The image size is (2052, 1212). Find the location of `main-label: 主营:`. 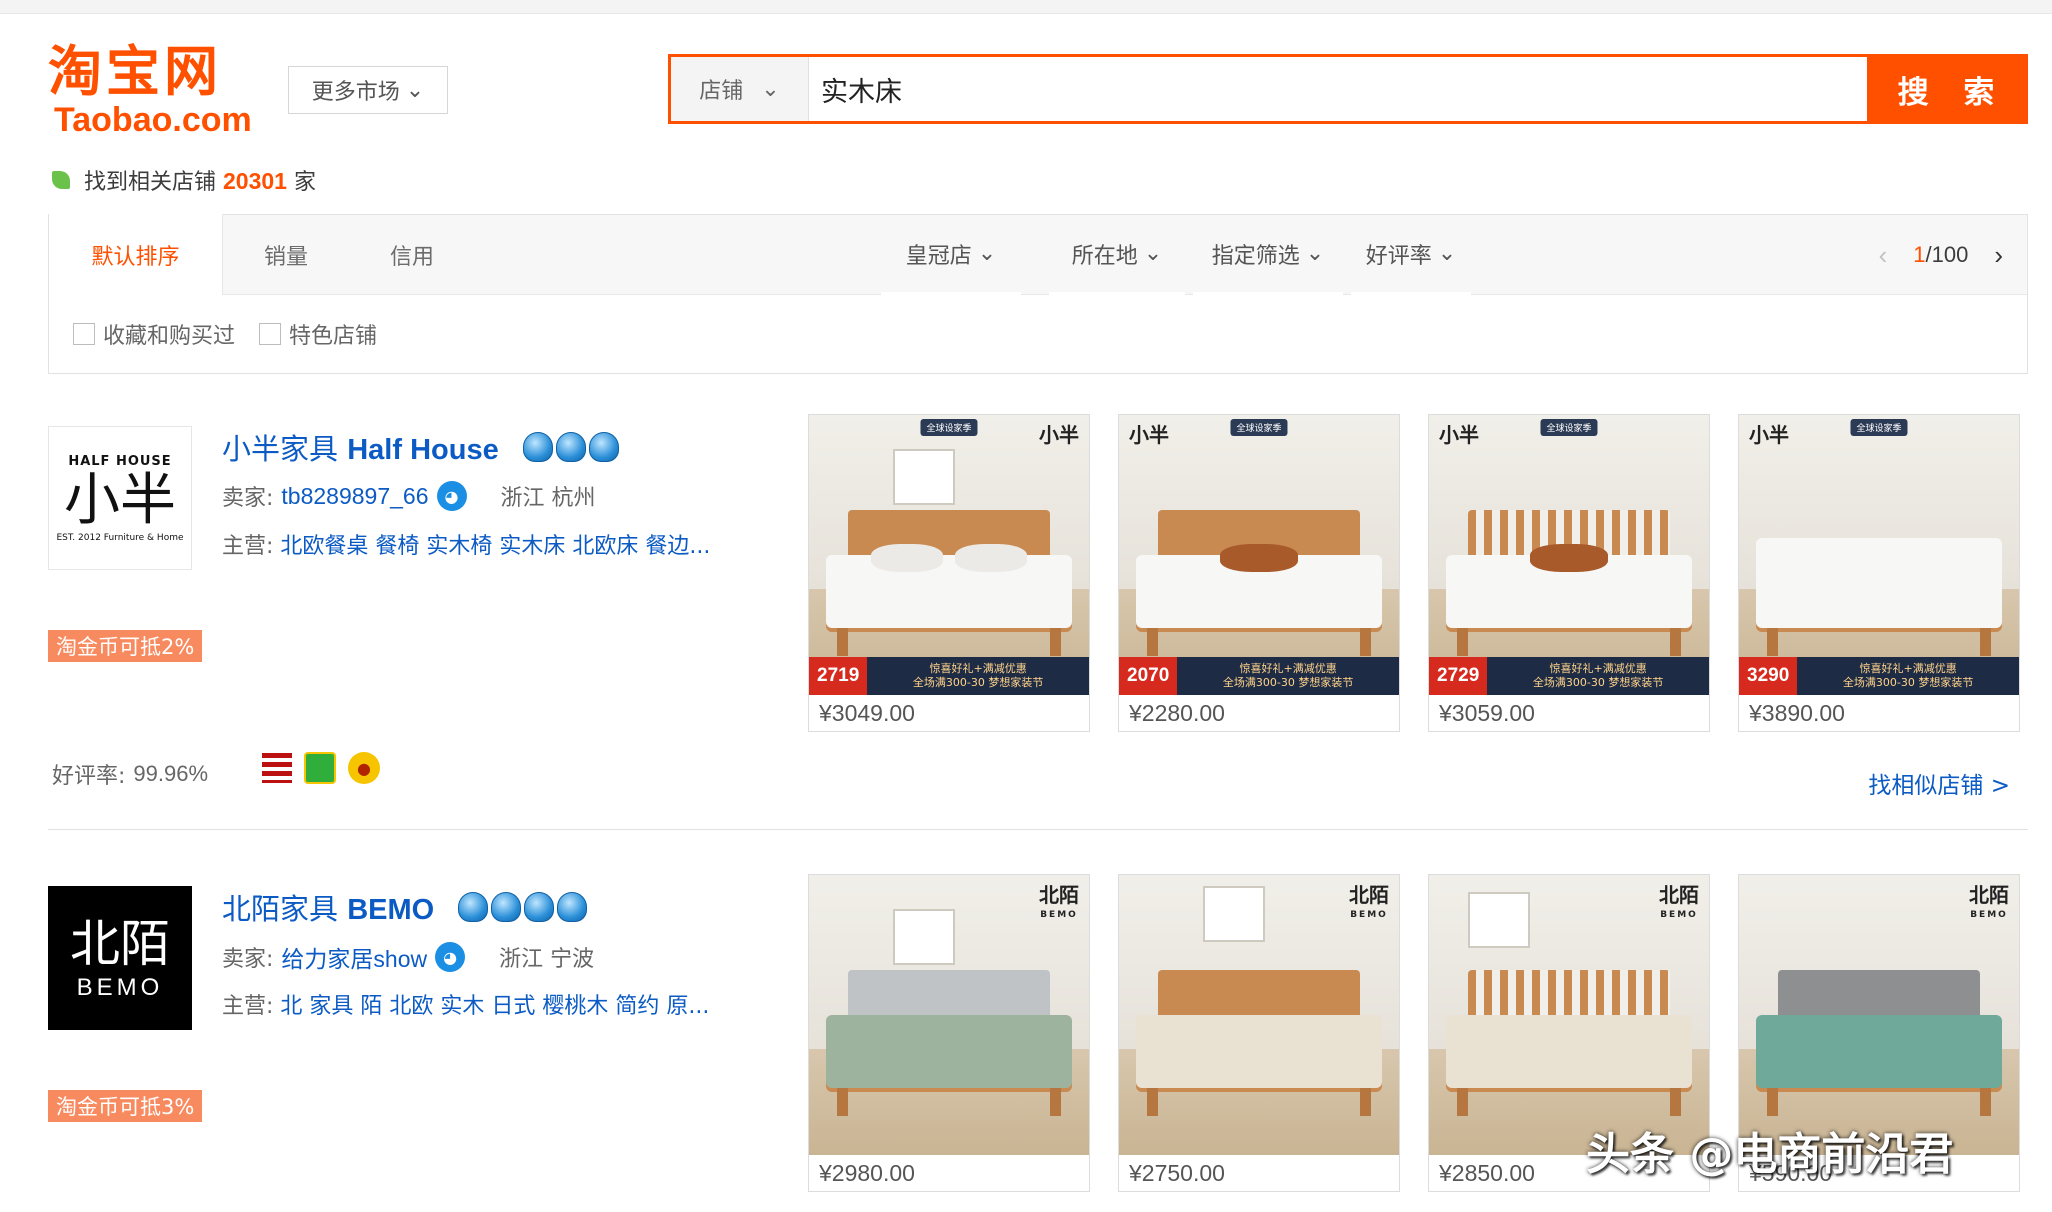

main-label: 主营: is located at coordinates (248, 546).